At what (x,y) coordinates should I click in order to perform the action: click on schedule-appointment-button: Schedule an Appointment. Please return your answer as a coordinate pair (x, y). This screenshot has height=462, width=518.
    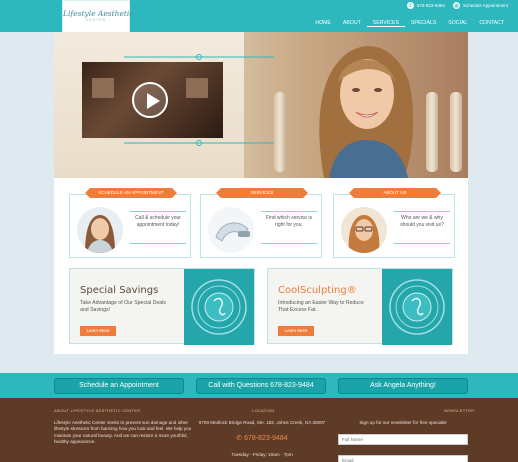
    Looking at the image, I should click on (119, 386).